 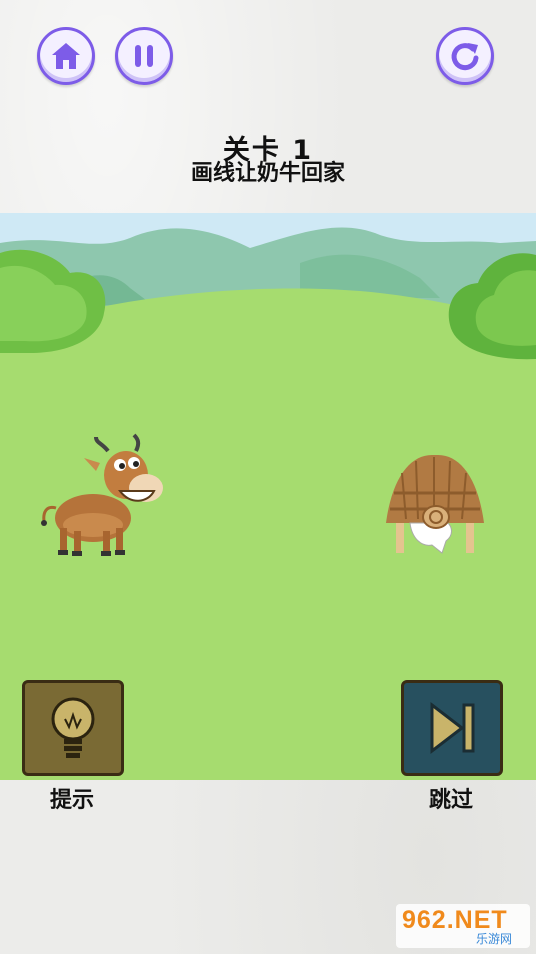 What do you see at coordinates (450, 800) in the screenshot?
I see `skip-label: 跳过` at bounding box center [450, 800].